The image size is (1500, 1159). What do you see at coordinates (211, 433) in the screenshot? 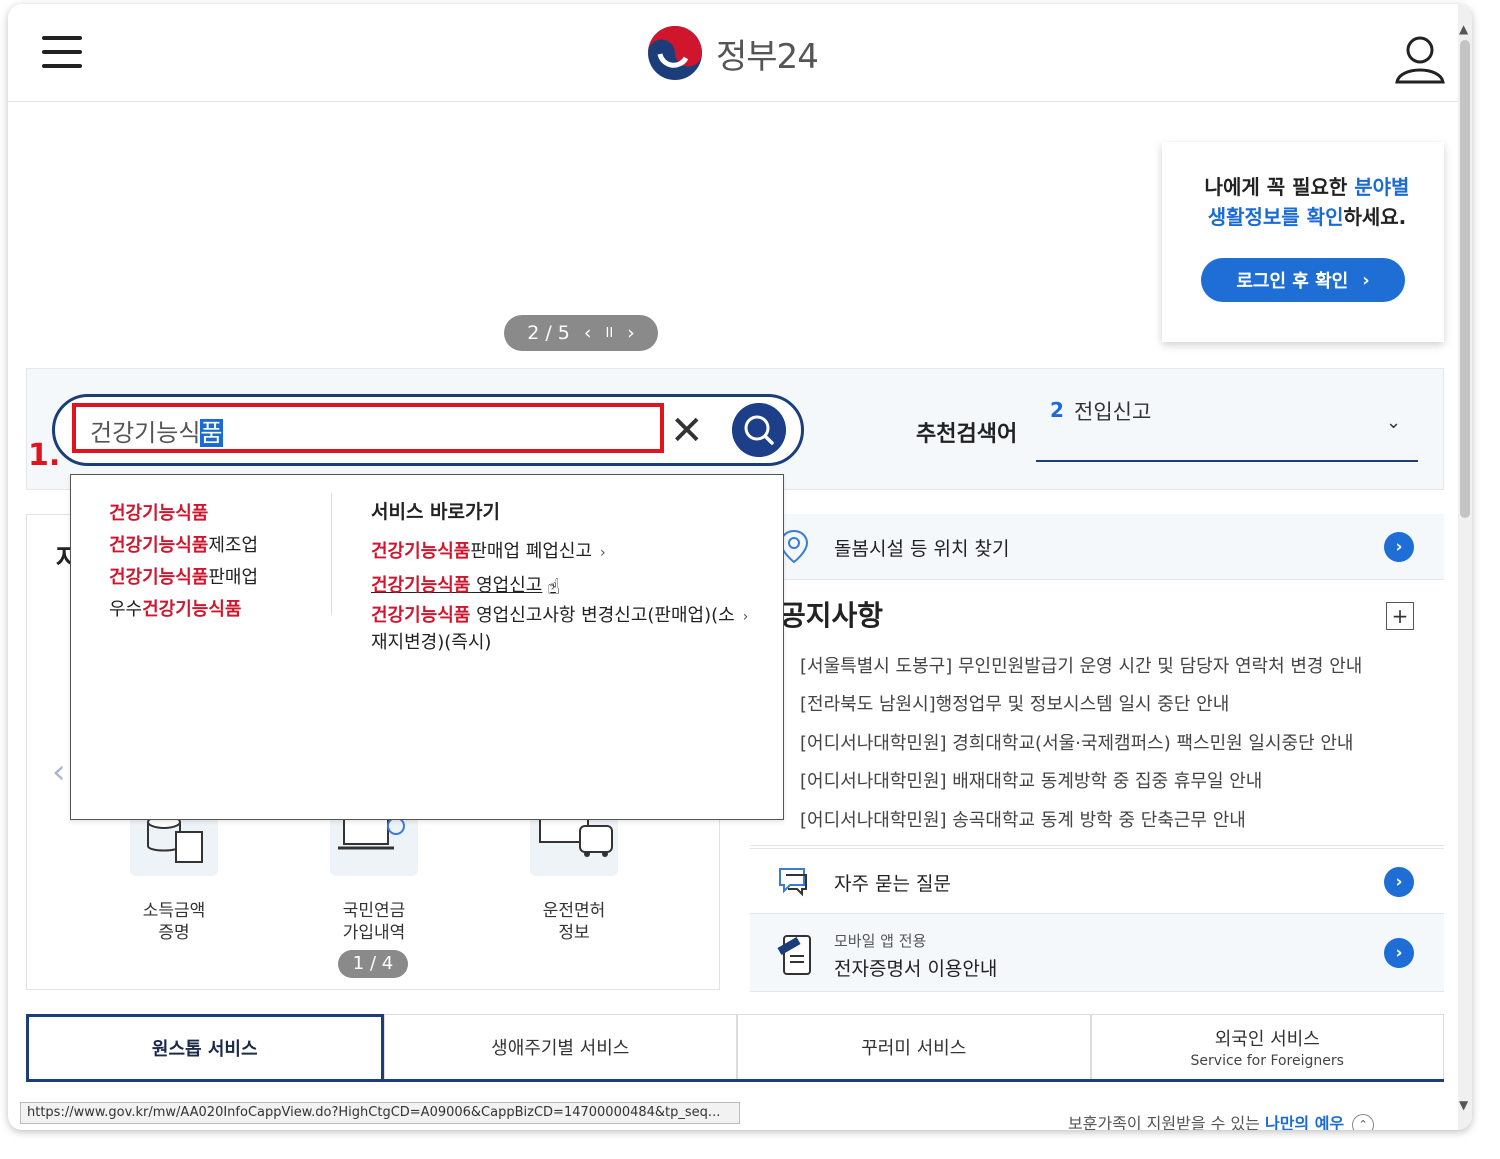
I see `search-input-selected-text: 품` at bounding box center [211, 433].